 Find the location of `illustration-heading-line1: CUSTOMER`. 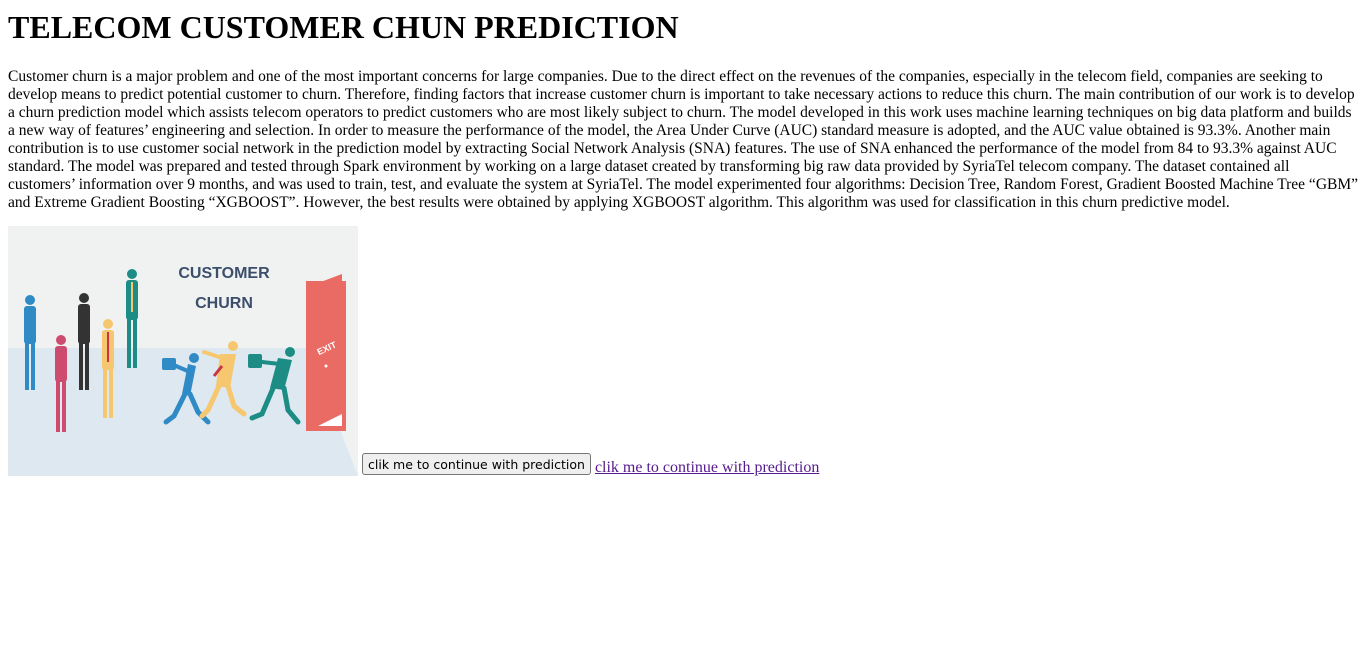

illustration-heading-line1: CUSTOMER is located at coordinates (224, 273).